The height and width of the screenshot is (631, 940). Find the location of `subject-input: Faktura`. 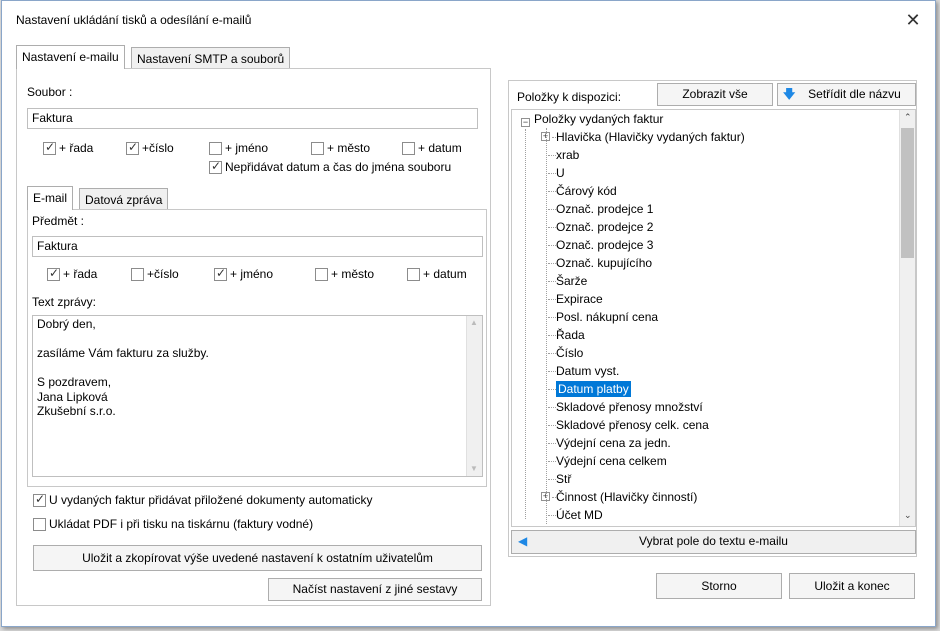

subject-input: Faktura is located at coordinates (257, 246).